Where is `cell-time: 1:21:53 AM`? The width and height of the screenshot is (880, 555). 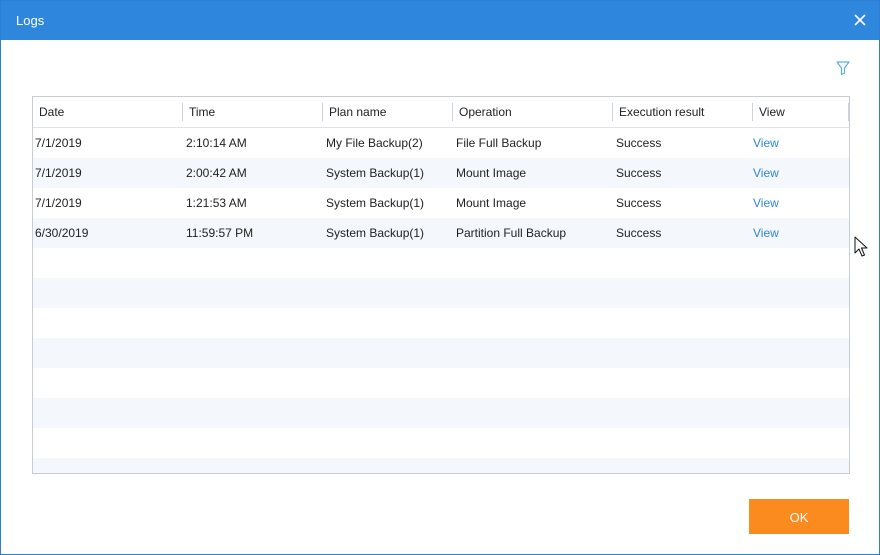 cell-time: 1:21:53 AM is located at coordinates (216, 203).